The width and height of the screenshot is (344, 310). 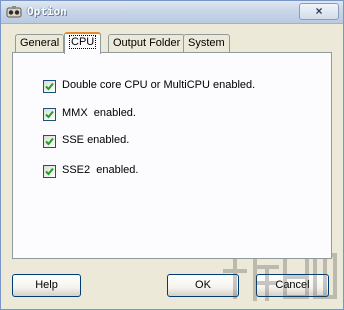 What do you see at coordinates (99, 113) in the screenshot?
I see `mmx-label: MMX enabled.` at bounding box center [99, 113].